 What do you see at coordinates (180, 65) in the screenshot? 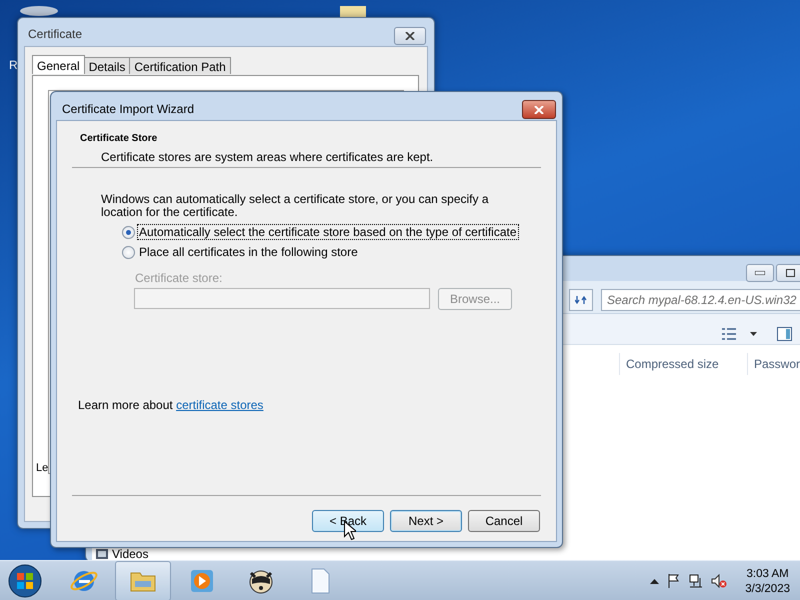
I see `tab: Certification Path` at bounding box center [180, 65].